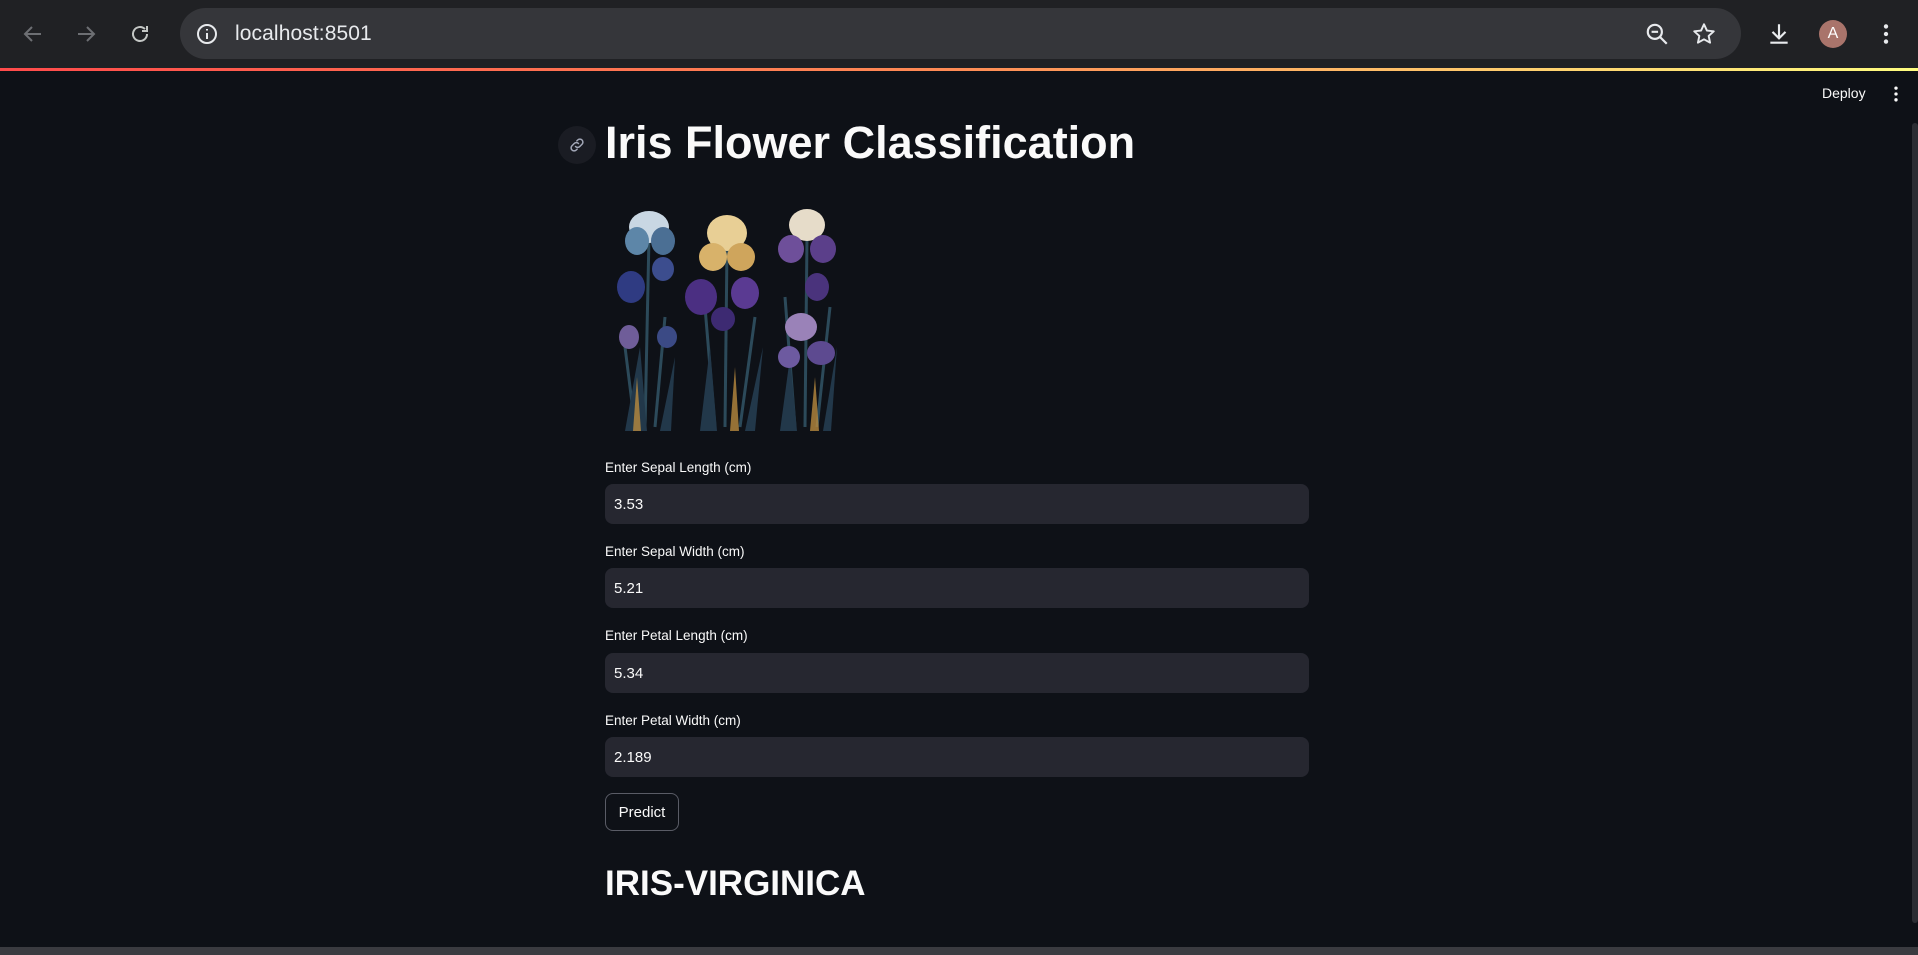  I want to click on profile-avatar: A, so click(1833, 34).